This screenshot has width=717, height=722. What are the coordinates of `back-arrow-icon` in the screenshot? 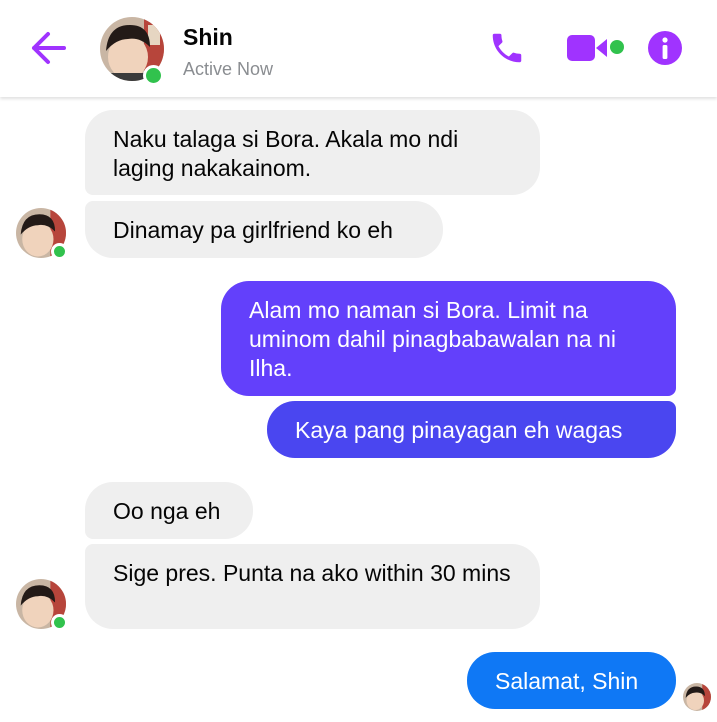 It's located at (49, 48).